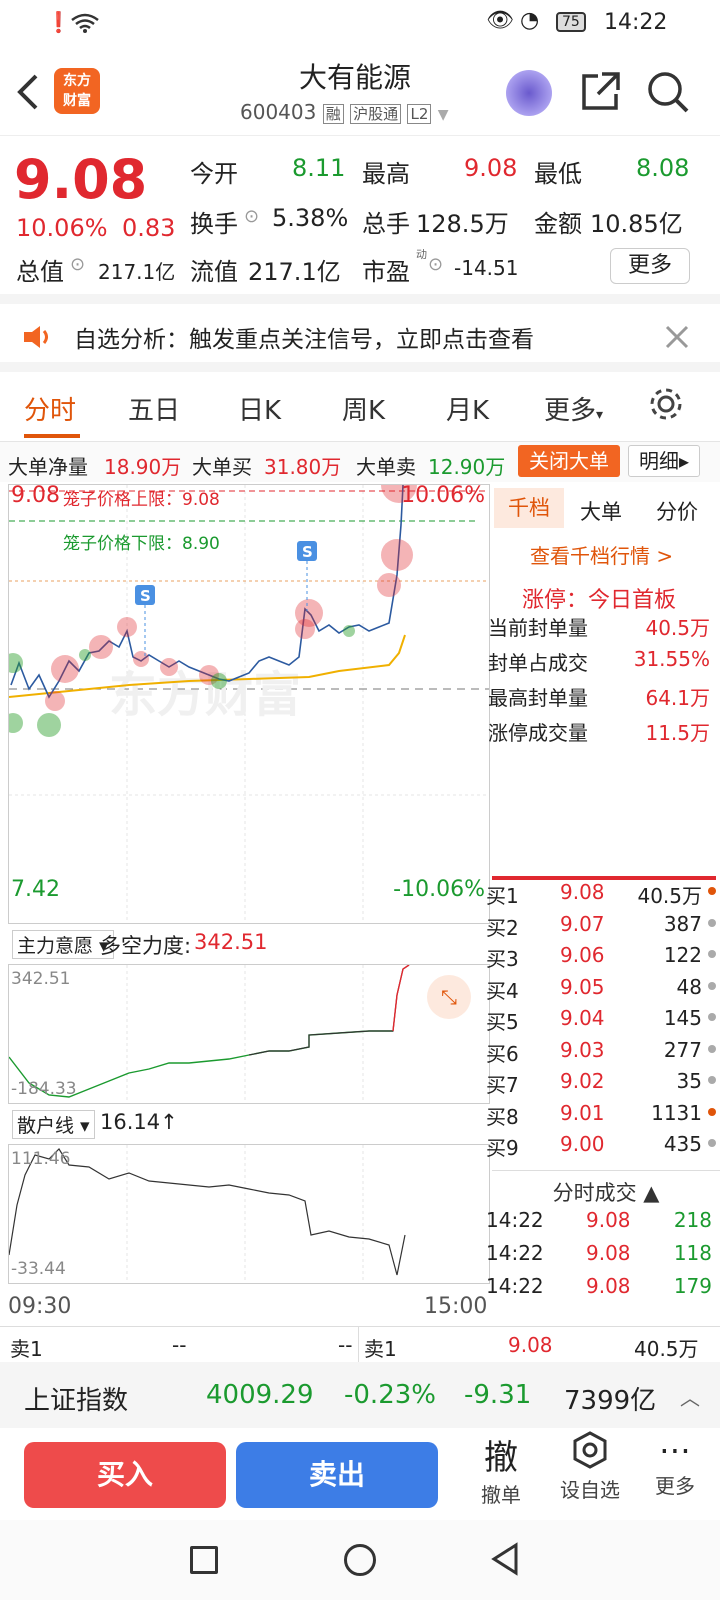  I want to click on bid-level-row: 买7 9.02 35, so click(602, 1081).